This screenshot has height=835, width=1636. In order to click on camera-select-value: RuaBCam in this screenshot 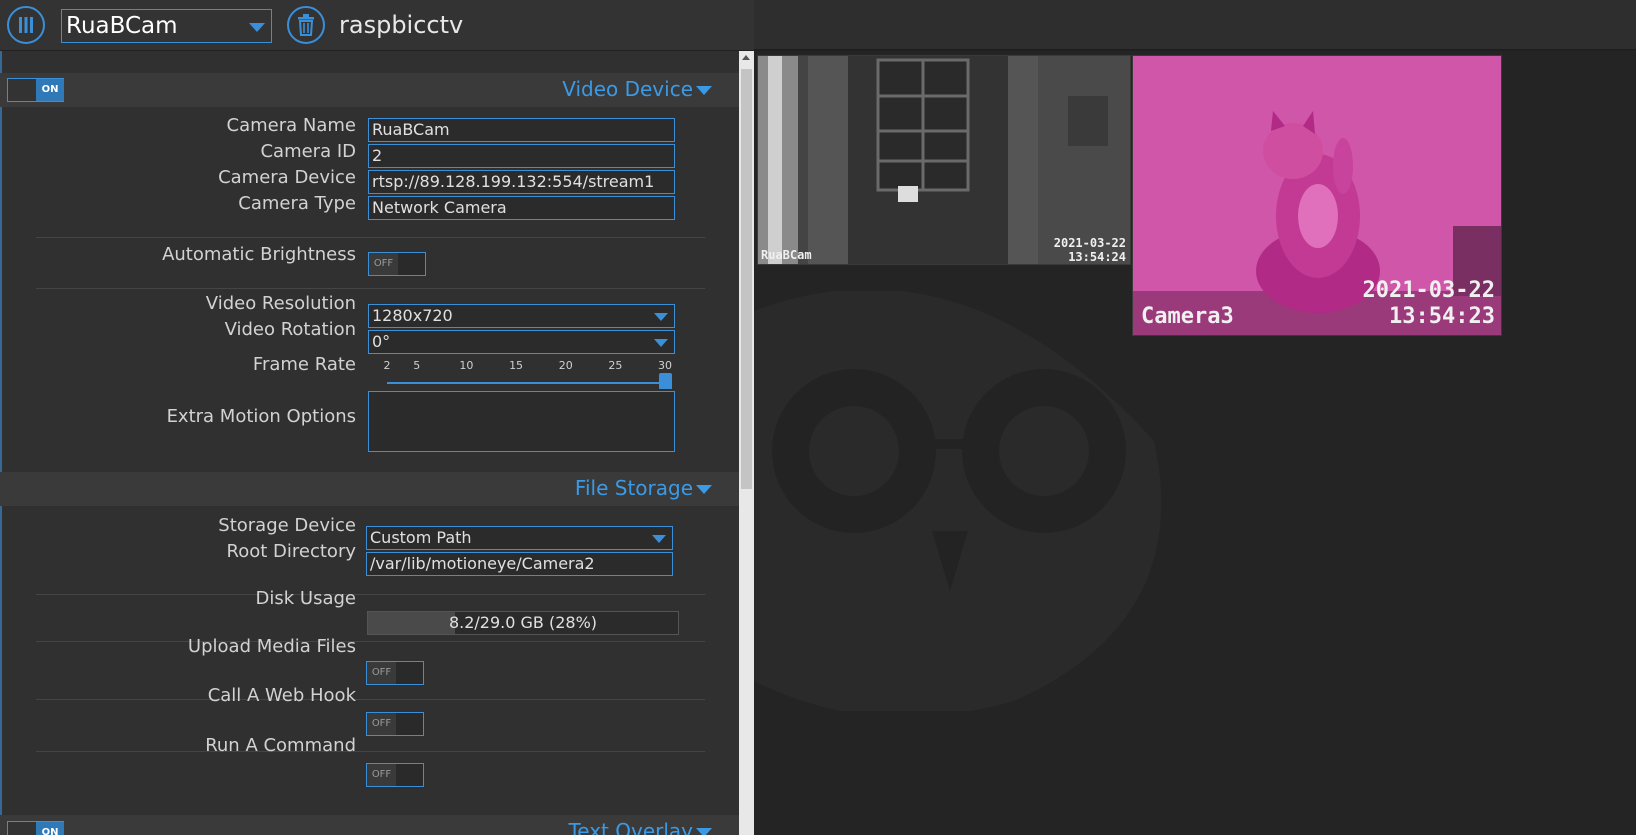, I will do `click(122, 26)`.